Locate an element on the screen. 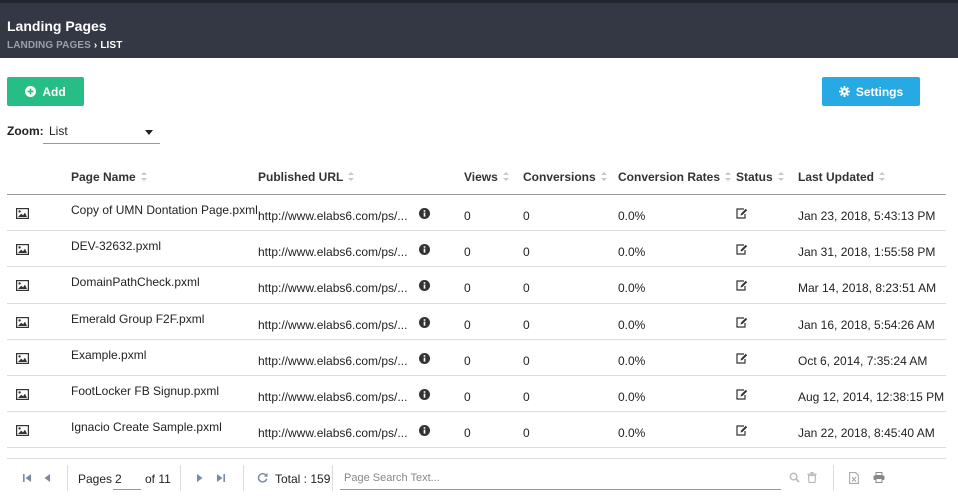 This screenshot has width=958, height=504. page-name: DomainPathCheck.pxml is located at coordinates (135, 282).